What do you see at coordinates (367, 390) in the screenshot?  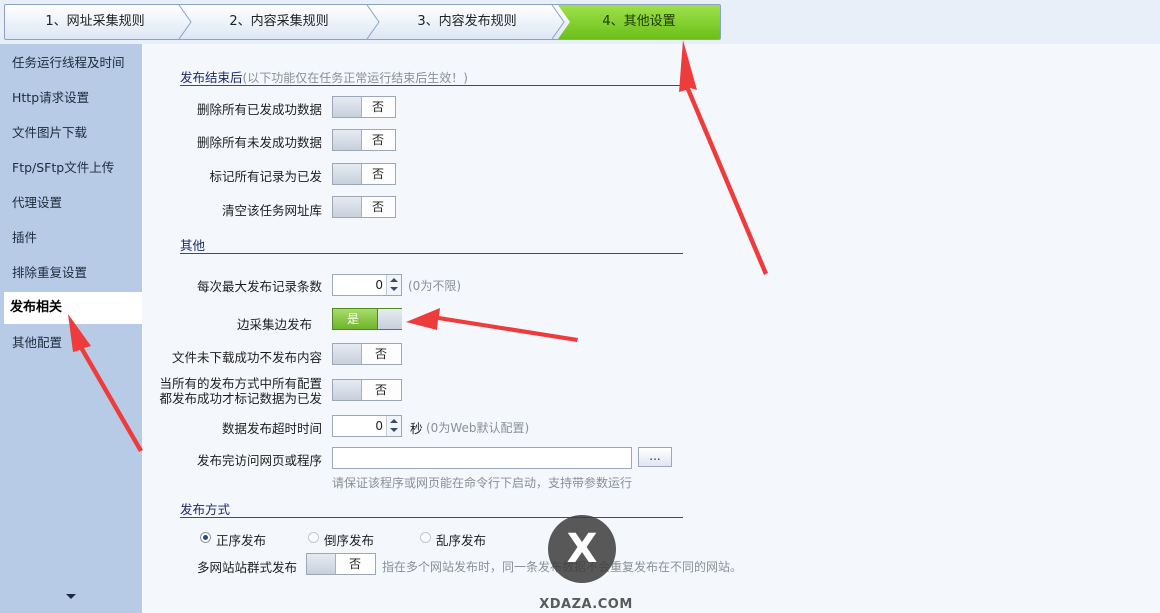 I see `toggle-all-success: 否` at bounding box center [367, 390].